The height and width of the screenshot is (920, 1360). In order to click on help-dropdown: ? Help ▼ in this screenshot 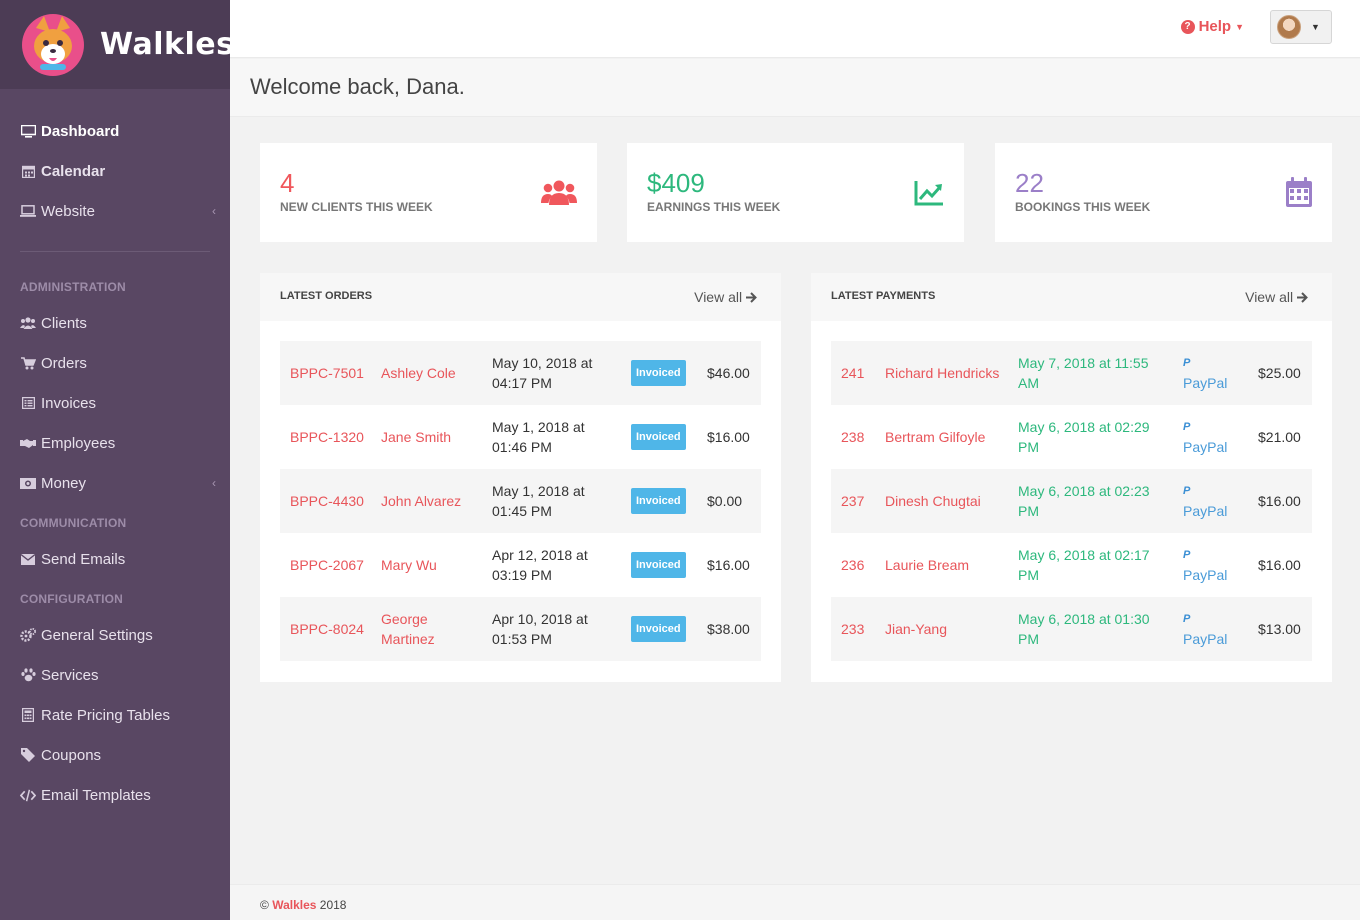, I will do `click(1212, 26)`.